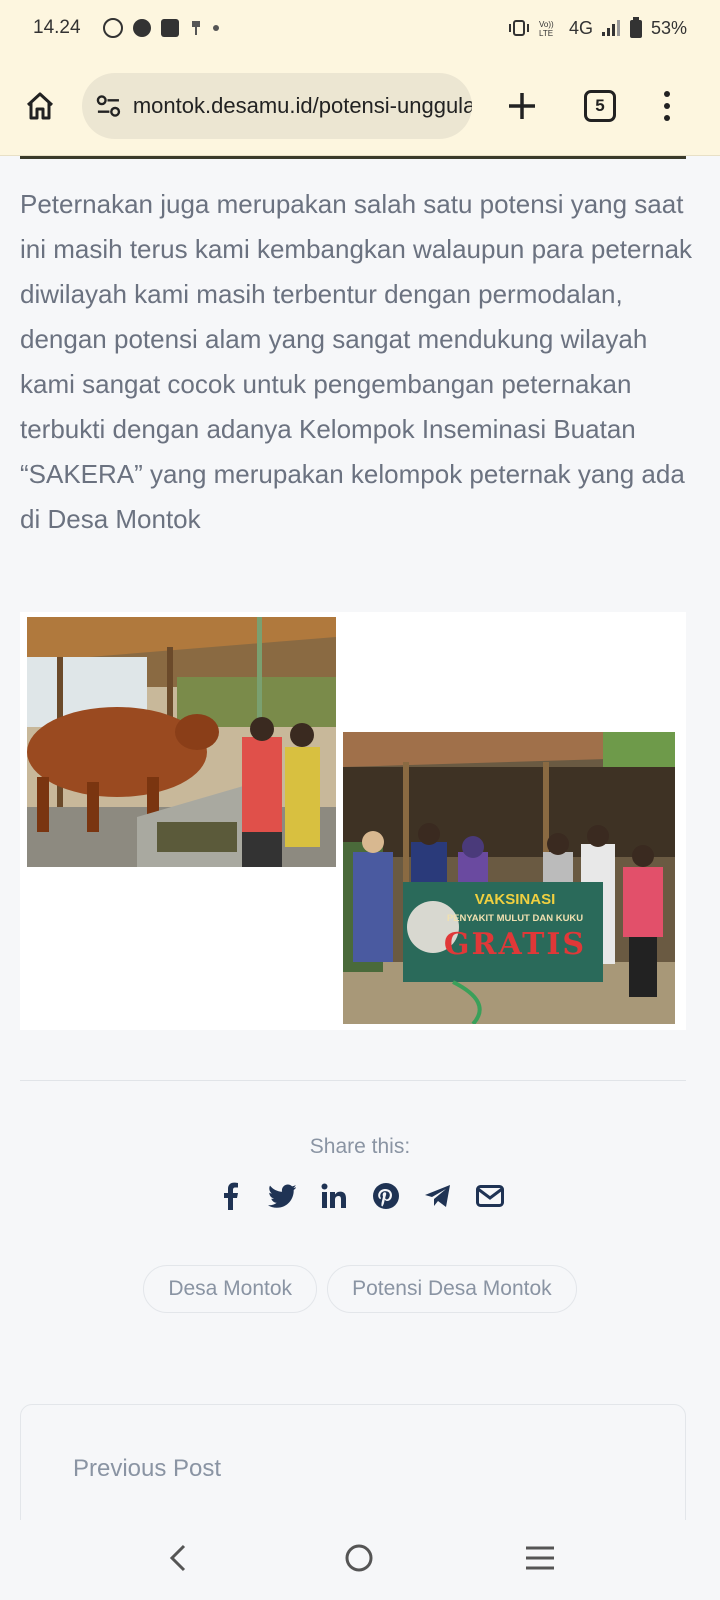 The image size is (720, 1600). I want to click on tab-switcher-button: 5, so click(600, 105).